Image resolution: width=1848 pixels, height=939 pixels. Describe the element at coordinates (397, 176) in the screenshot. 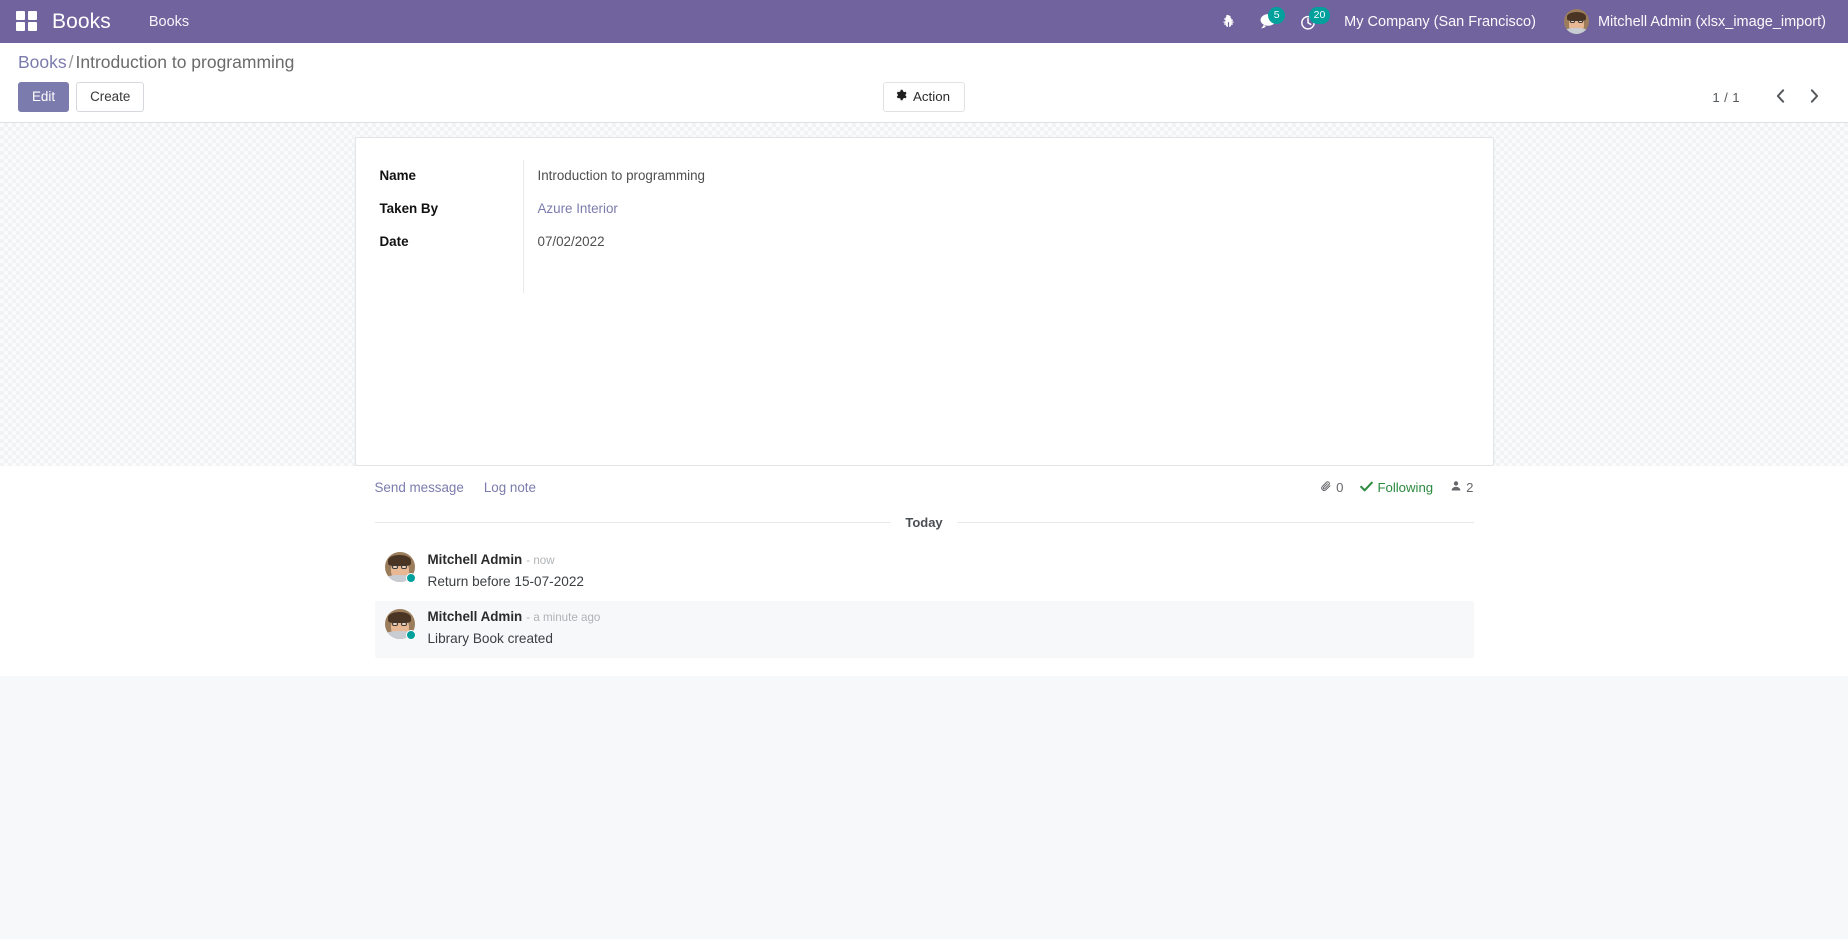

I see `field-label-name: Name` at that location.